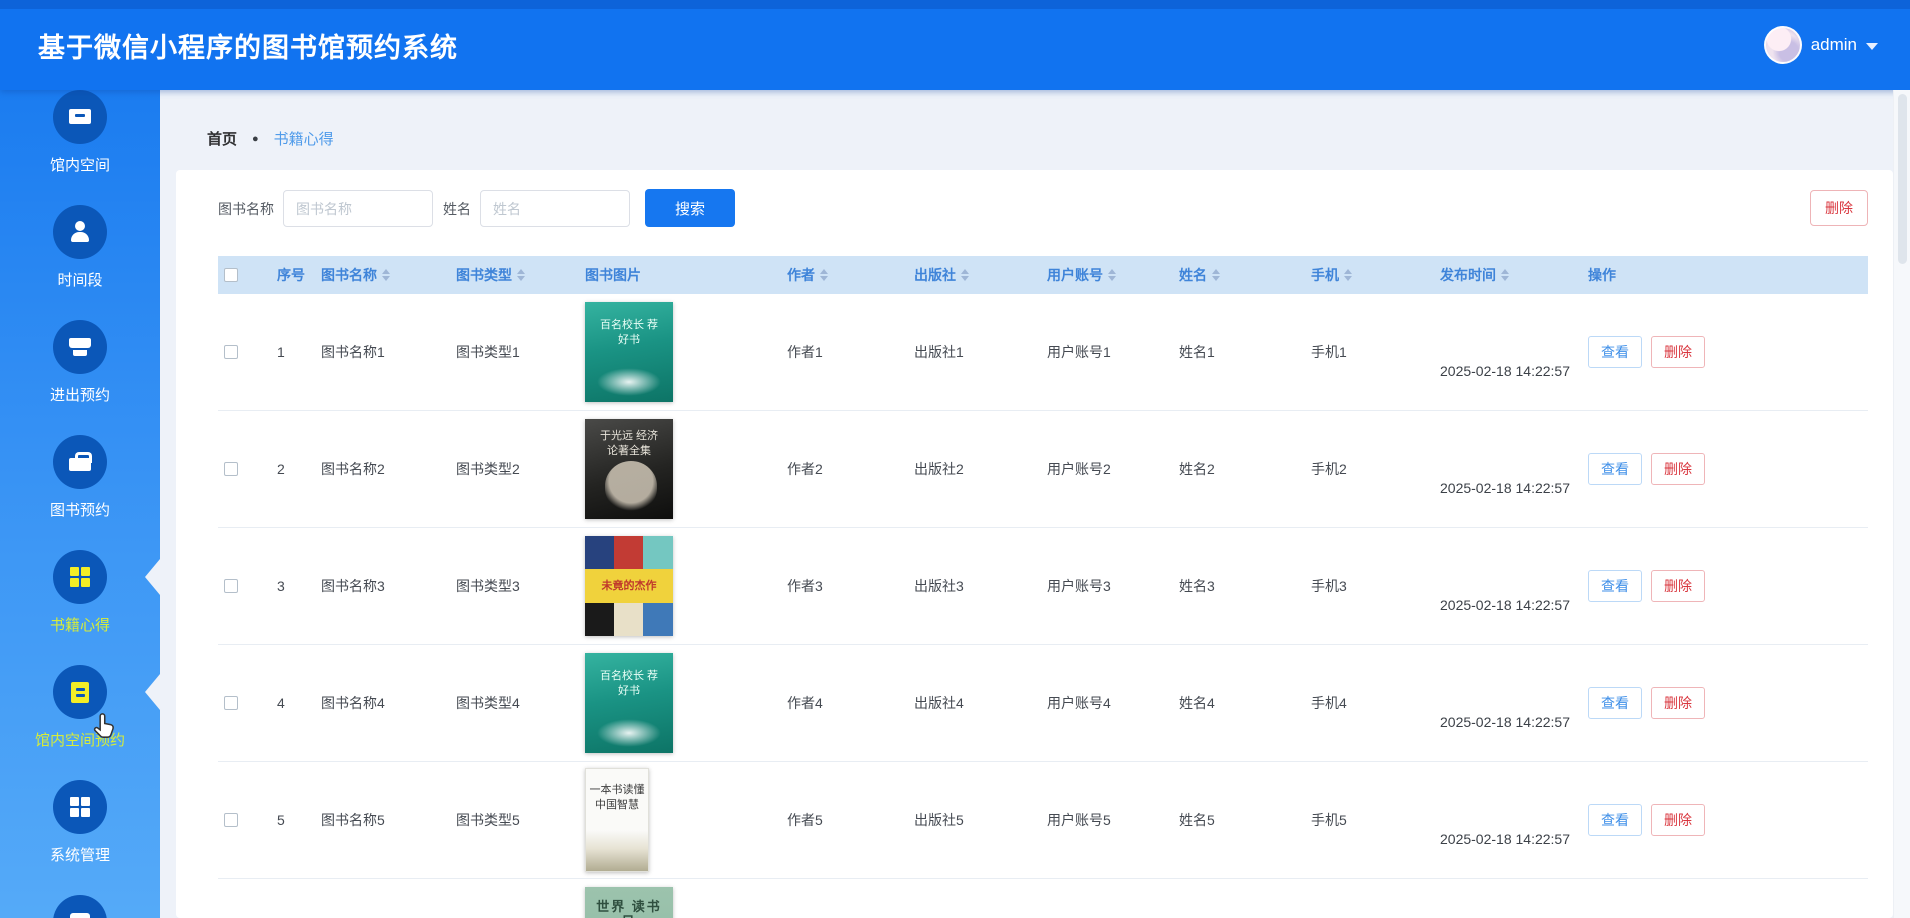 The image size is (1910, 918). Describe the element at coordinates (1782, 45) in the screenshot. I see `user-avatar` at that location.